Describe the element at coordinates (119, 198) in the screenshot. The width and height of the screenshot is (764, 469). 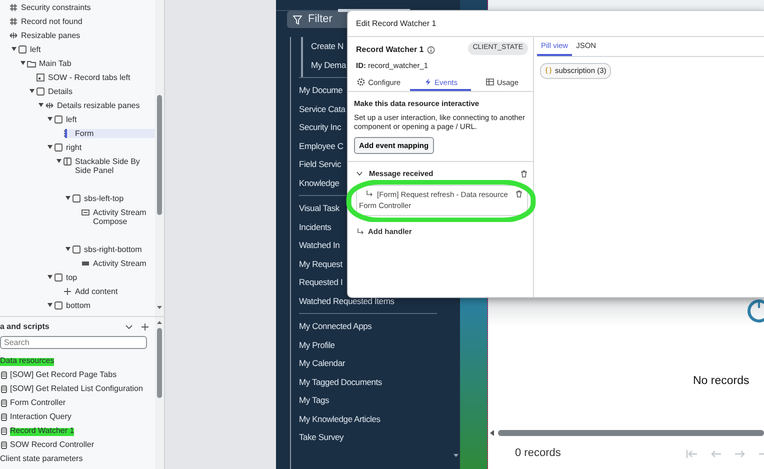
I see `tree-item: sbs-left-top` at that location.